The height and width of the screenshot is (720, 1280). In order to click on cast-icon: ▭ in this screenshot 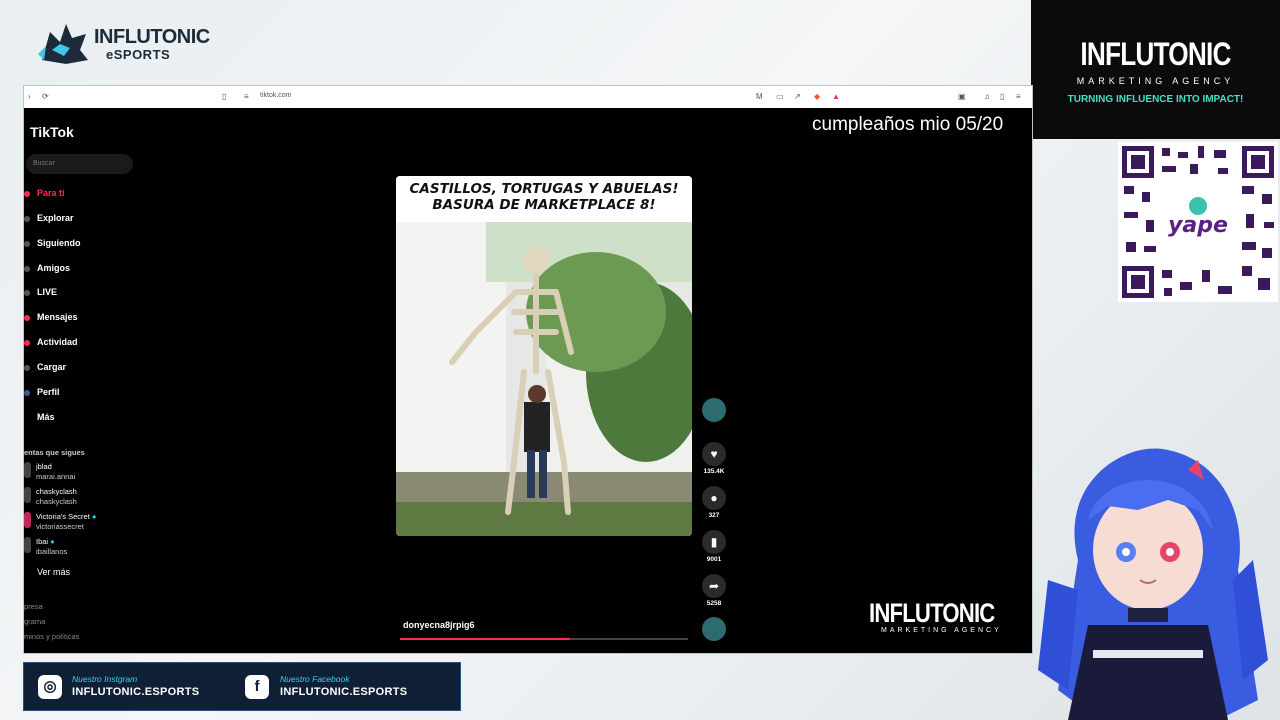, I will do `click(780, 96)`.